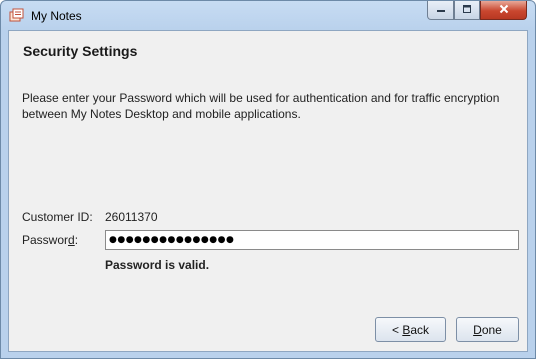 The height and width of the screenshot is (359, 536). Describe the element at coordinates (420, 329) in the screenshot. I see `back-label: ack` at that location.